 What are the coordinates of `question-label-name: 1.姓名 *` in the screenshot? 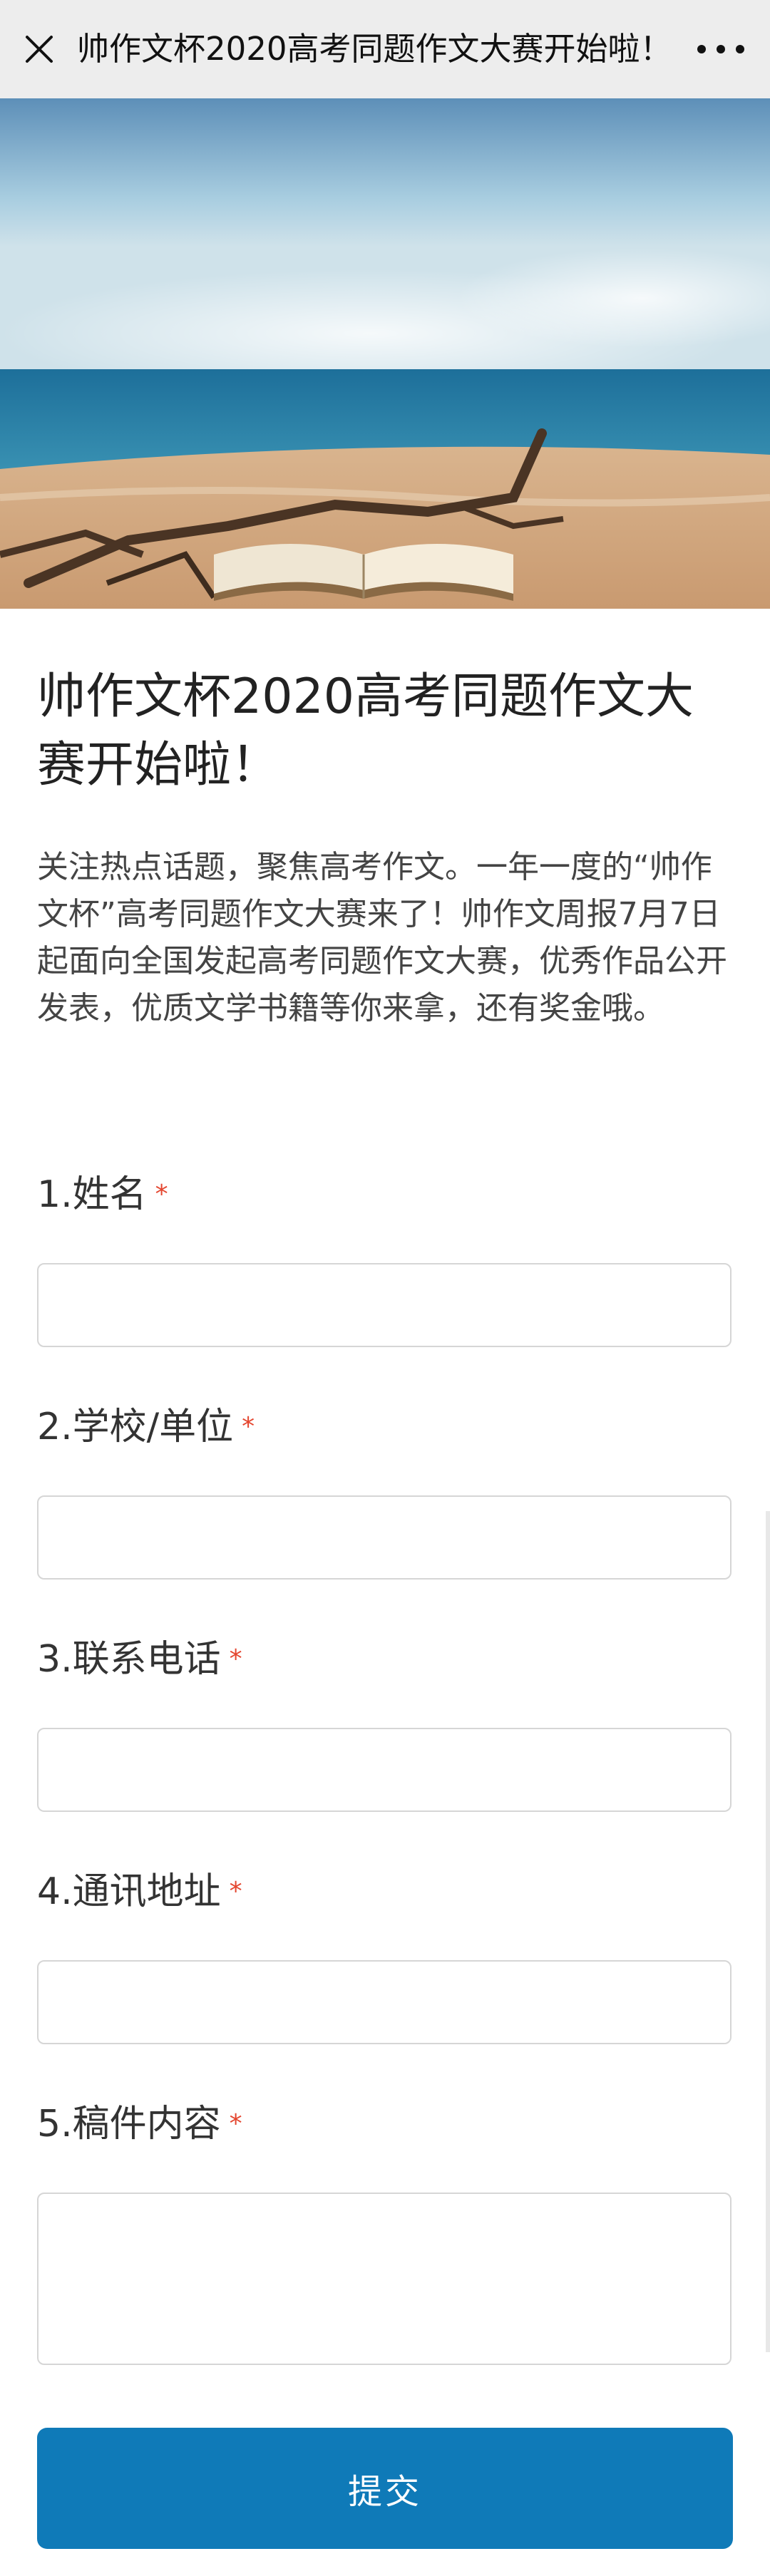 It's located at (102, 1194).